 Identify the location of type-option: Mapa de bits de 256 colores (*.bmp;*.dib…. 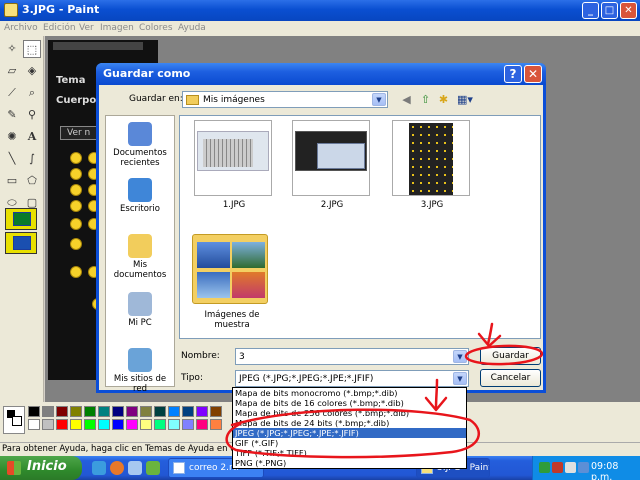
(349, 413).